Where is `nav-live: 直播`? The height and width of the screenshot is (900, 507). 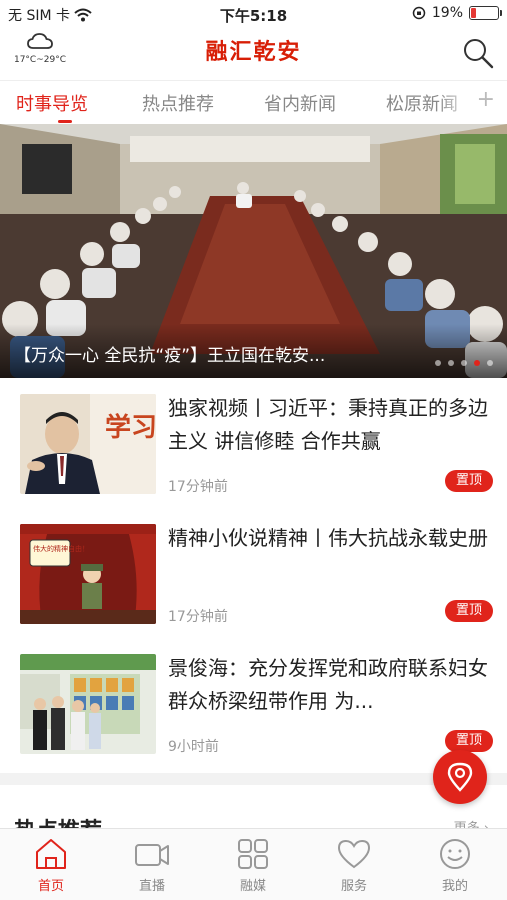
nav-live: 直播 is located at coordinates (152, 865).